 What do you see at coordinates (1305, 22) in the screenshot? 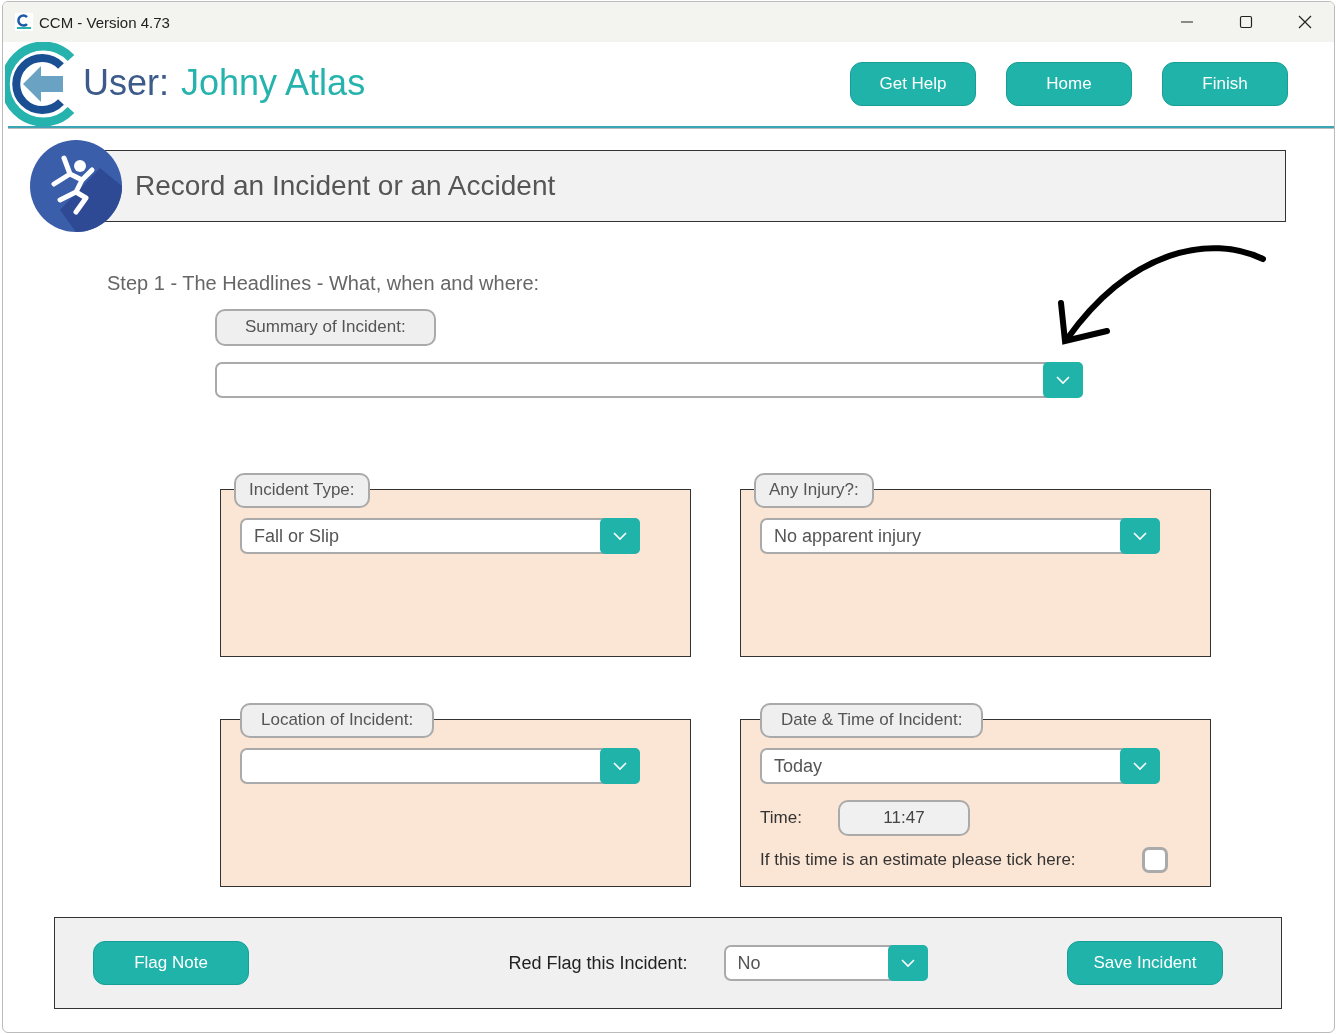
I see `close-icon` at bounding box center [1305, 22].